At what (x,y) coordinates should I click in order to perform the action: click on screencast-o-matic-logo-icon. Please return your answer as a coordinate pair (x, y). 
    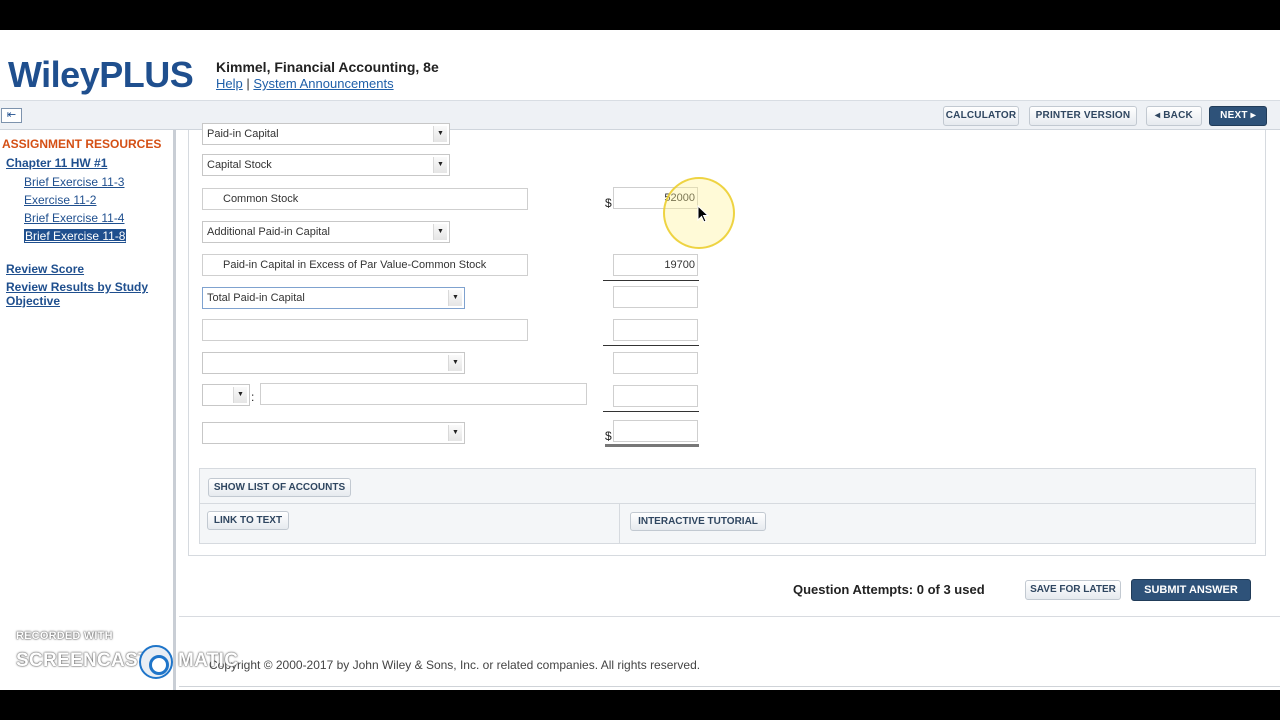
    Looking at the image, I should click on (156, 662).